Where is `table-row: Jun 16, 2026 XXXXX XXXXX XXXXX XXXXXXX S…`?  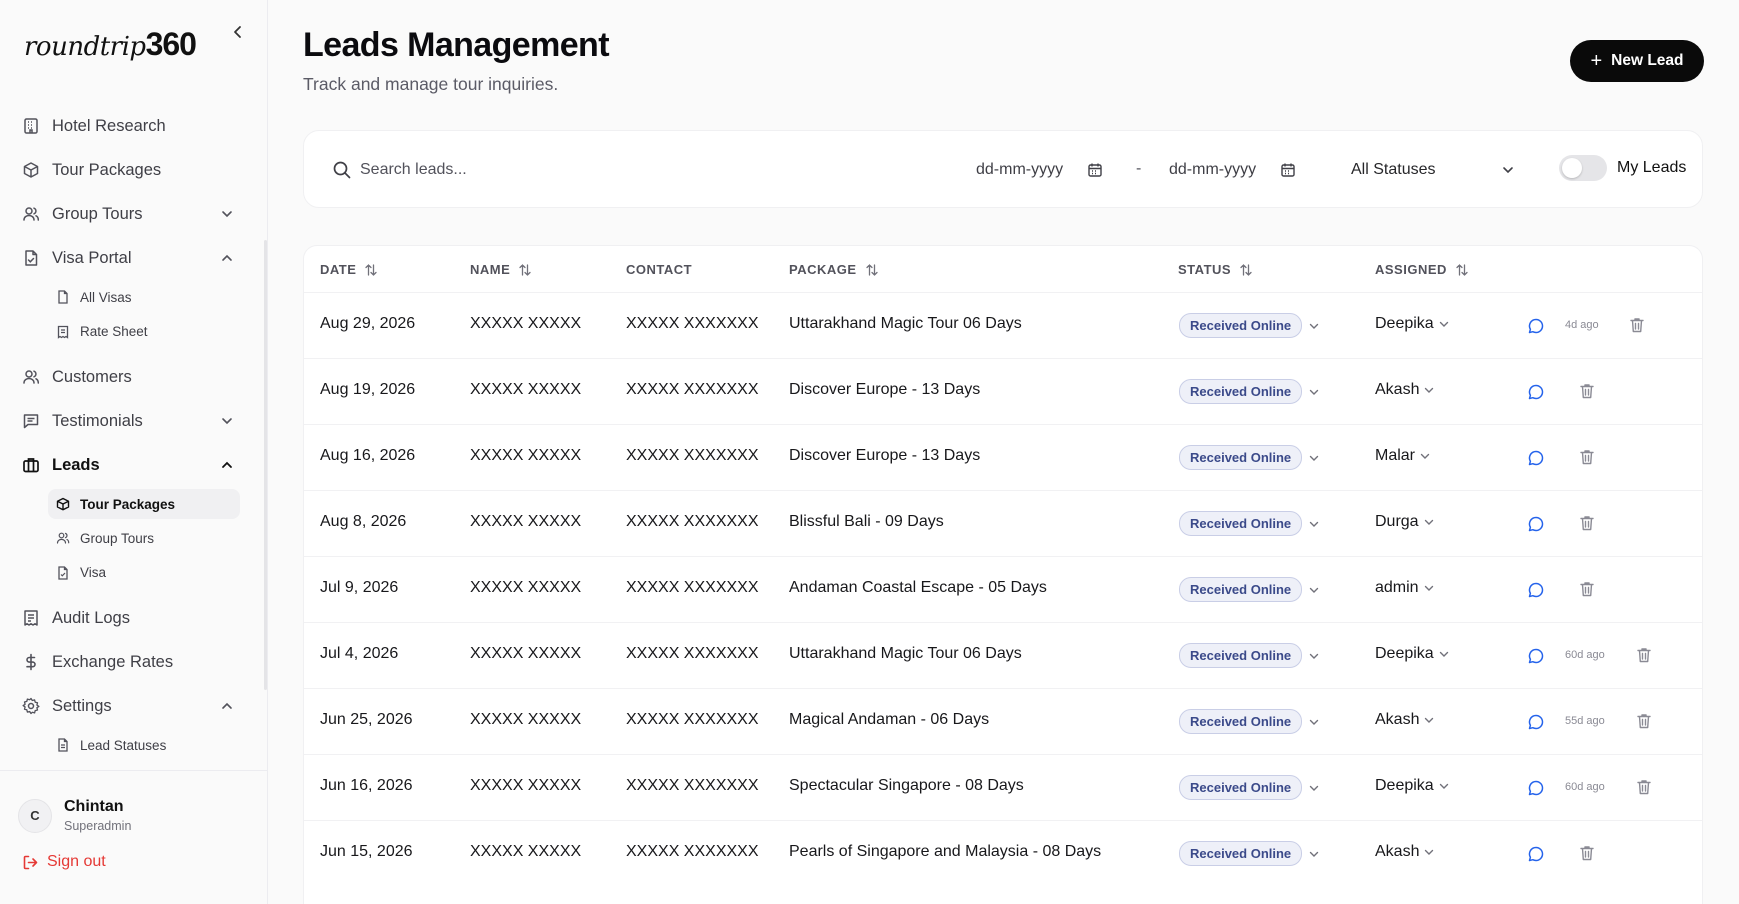 table-row: Jun 16, 2026 XXXXX XXXXX XXXXX XXXXXXX S… is located at coordinates (1003, 787).